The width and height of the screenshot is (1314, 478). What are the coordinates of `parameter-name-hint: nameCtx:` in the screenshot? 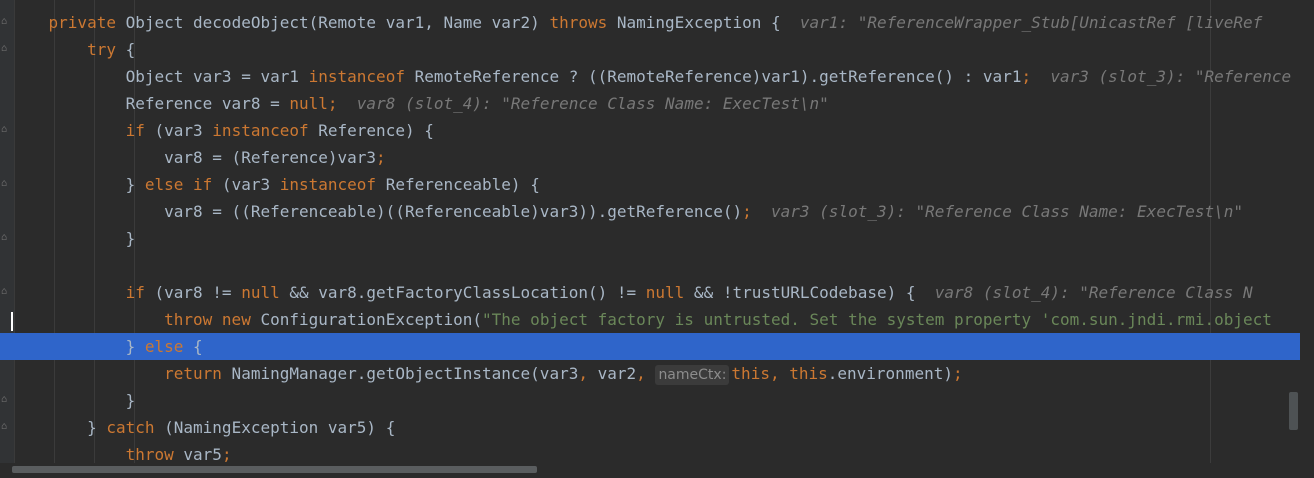 It's located at (692, 375).